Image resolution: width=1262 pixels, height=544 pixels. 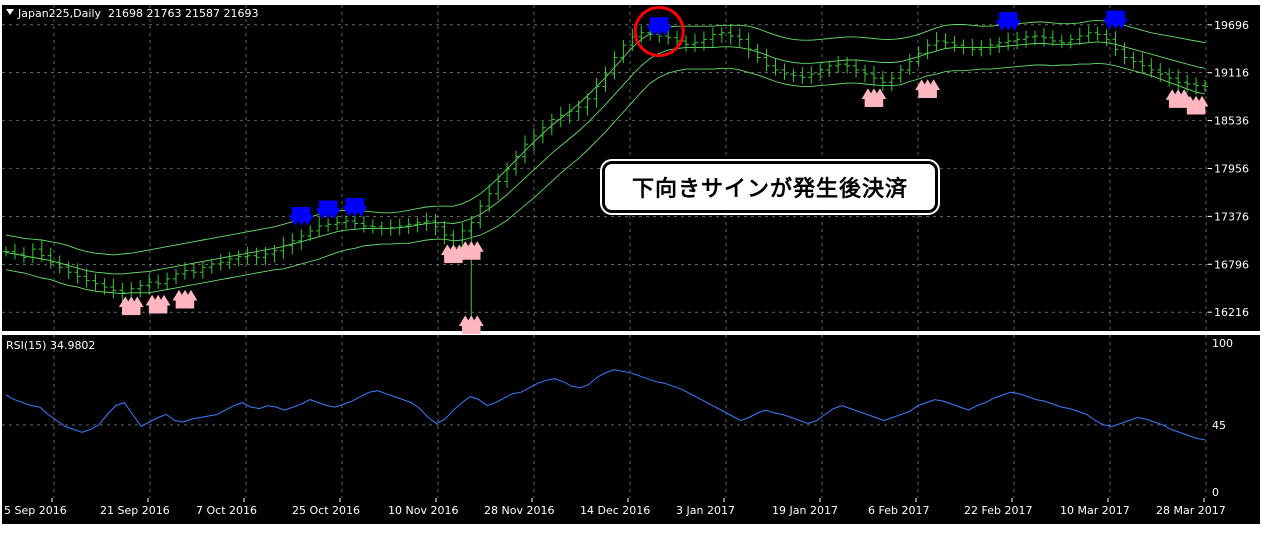 What do you see at coordinates (1219, 425) in the screenshot?
I see `rsi-tick-label: 45` at bounding box center [1219, 425].